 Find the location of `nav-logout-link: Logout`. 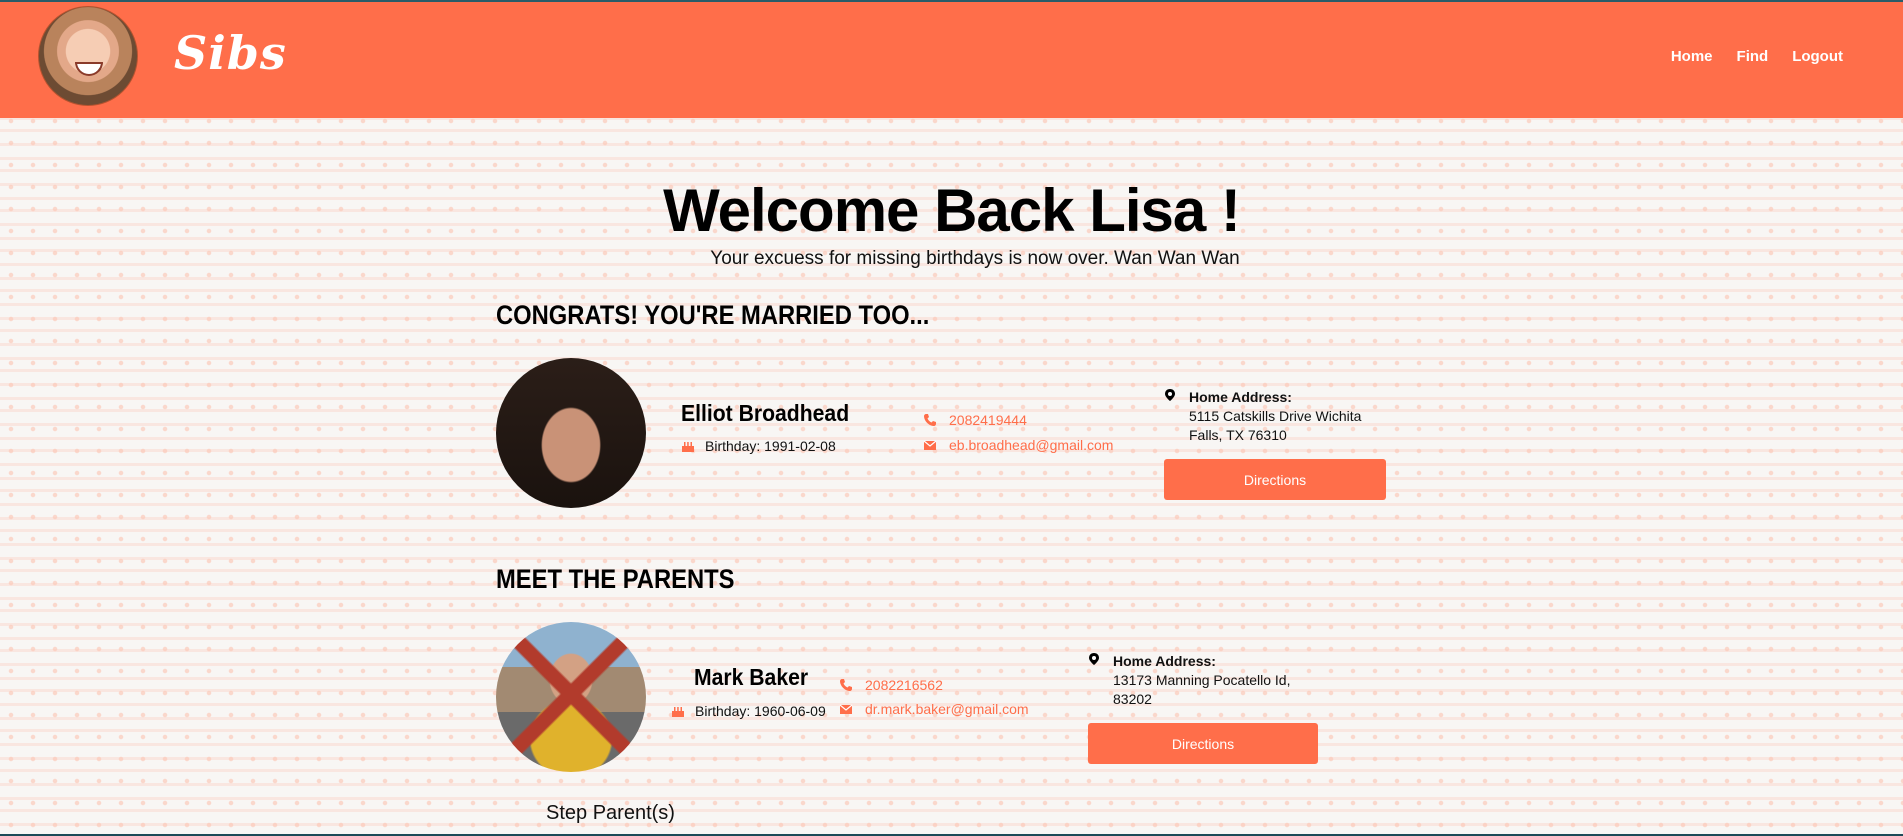

nav-logout-link: Logout is located at coordinates (1817, 56).